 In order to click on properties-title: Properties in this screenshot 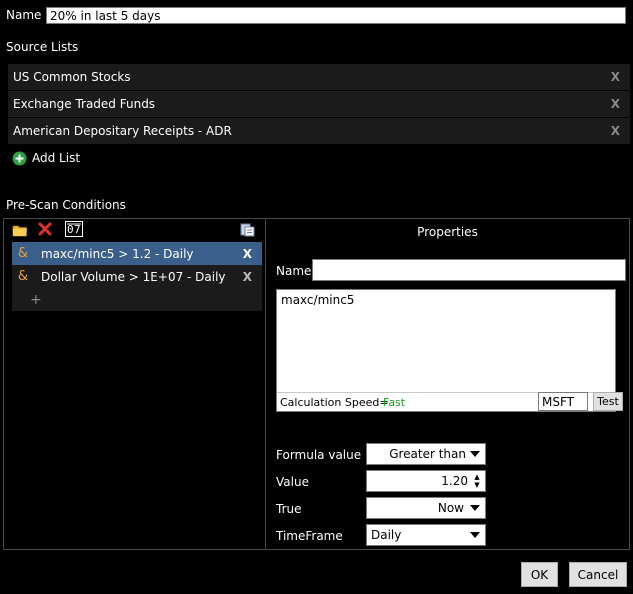, I will do `click(447, 232)`.